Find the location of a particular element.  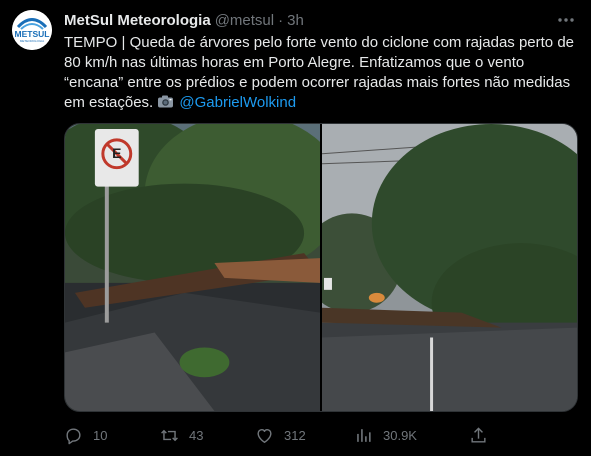

camera-emoji-icon is located at coordinates (166, 101).